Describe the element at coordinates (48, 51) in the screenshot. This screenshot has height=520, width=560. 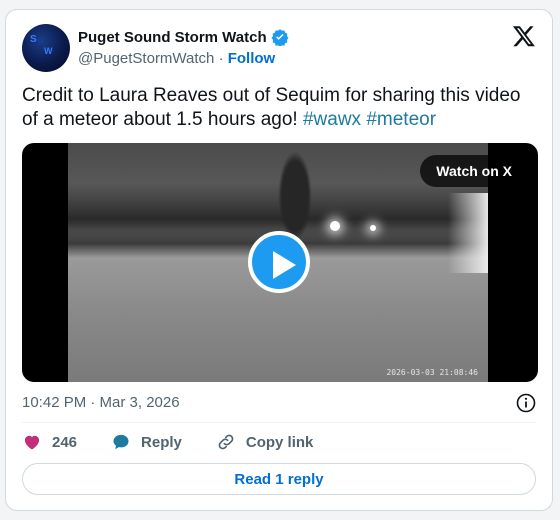
I see `avatar-mark-2: W` at that location.